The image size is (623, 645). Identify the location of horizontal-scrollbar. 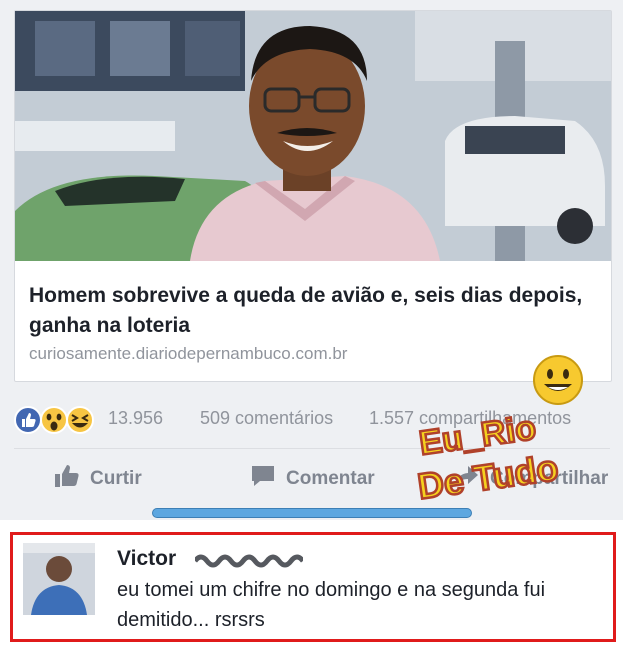
(312, 513).